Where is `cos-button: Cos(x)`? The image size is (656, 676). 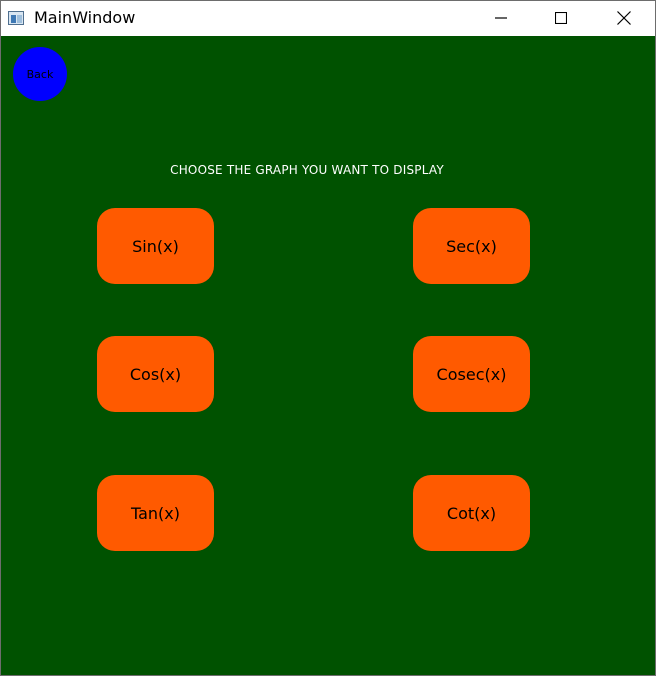 cos-button: Cos(x) is located at coordinates (155, 374).